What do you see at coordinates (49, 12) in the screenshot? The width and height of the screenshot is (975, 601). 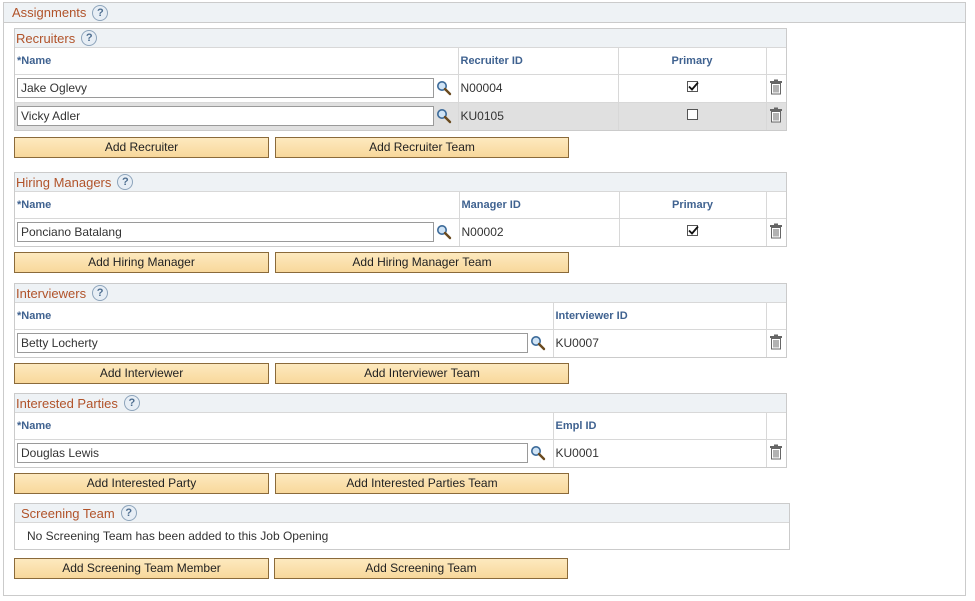 I see `assignments-title: Assignments` at bounding box center [49, 12].